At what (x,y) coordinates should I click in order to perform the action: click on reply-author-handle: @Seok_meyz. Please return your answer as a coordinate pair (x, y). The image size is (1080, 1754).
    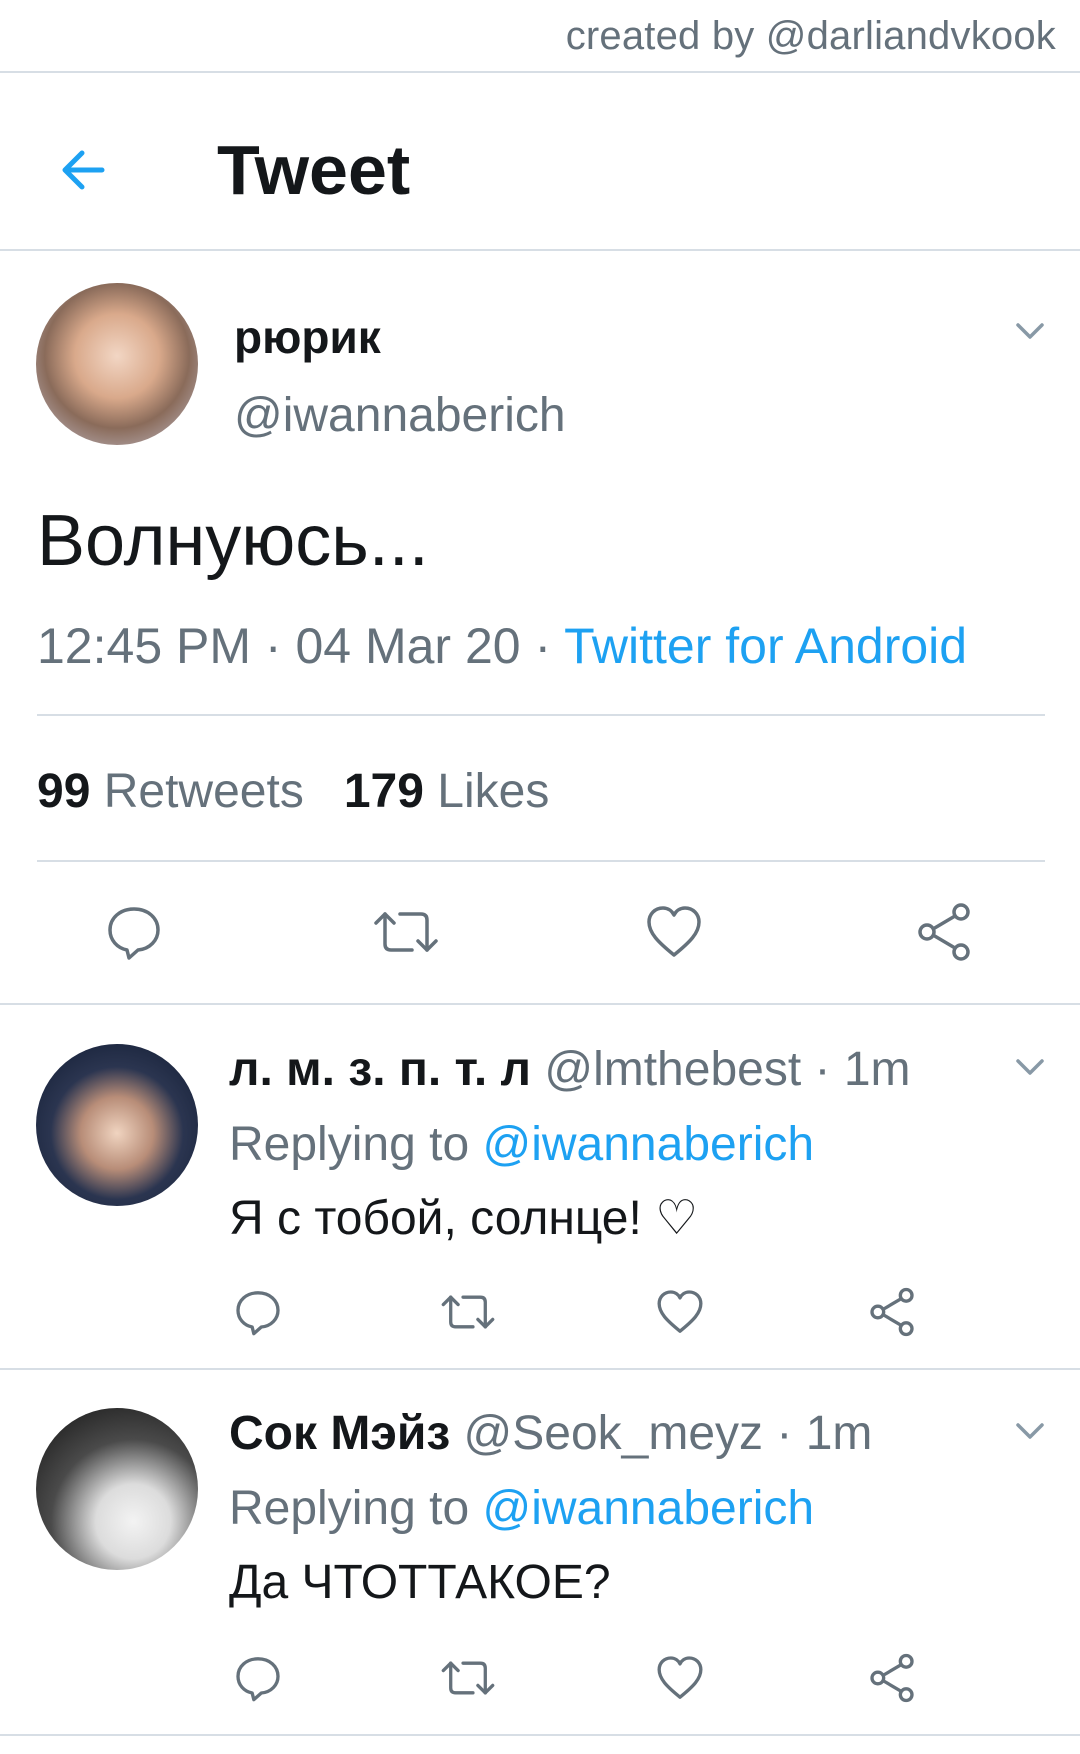
    Looking at the image, I should click on (614, 1433).